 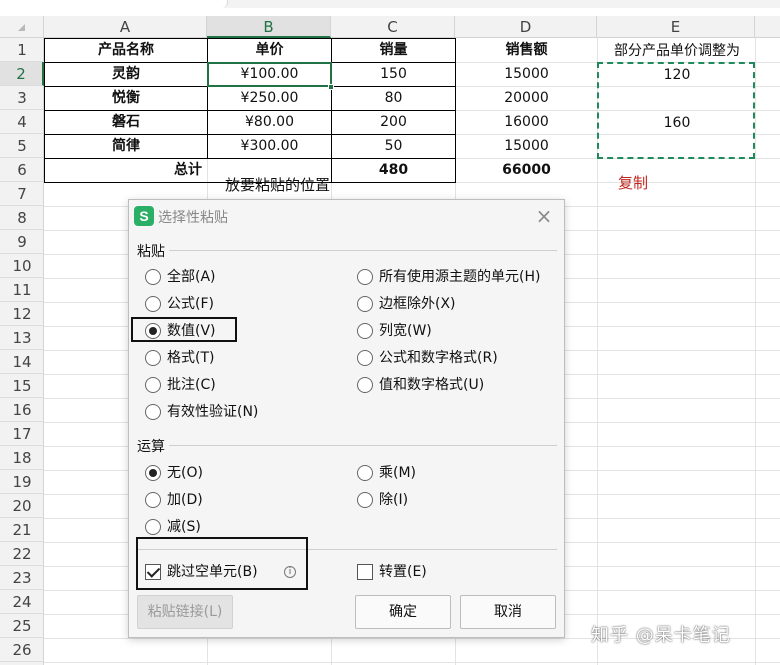 I want to click on row-header-23: 23, so click(x=22, y=578).